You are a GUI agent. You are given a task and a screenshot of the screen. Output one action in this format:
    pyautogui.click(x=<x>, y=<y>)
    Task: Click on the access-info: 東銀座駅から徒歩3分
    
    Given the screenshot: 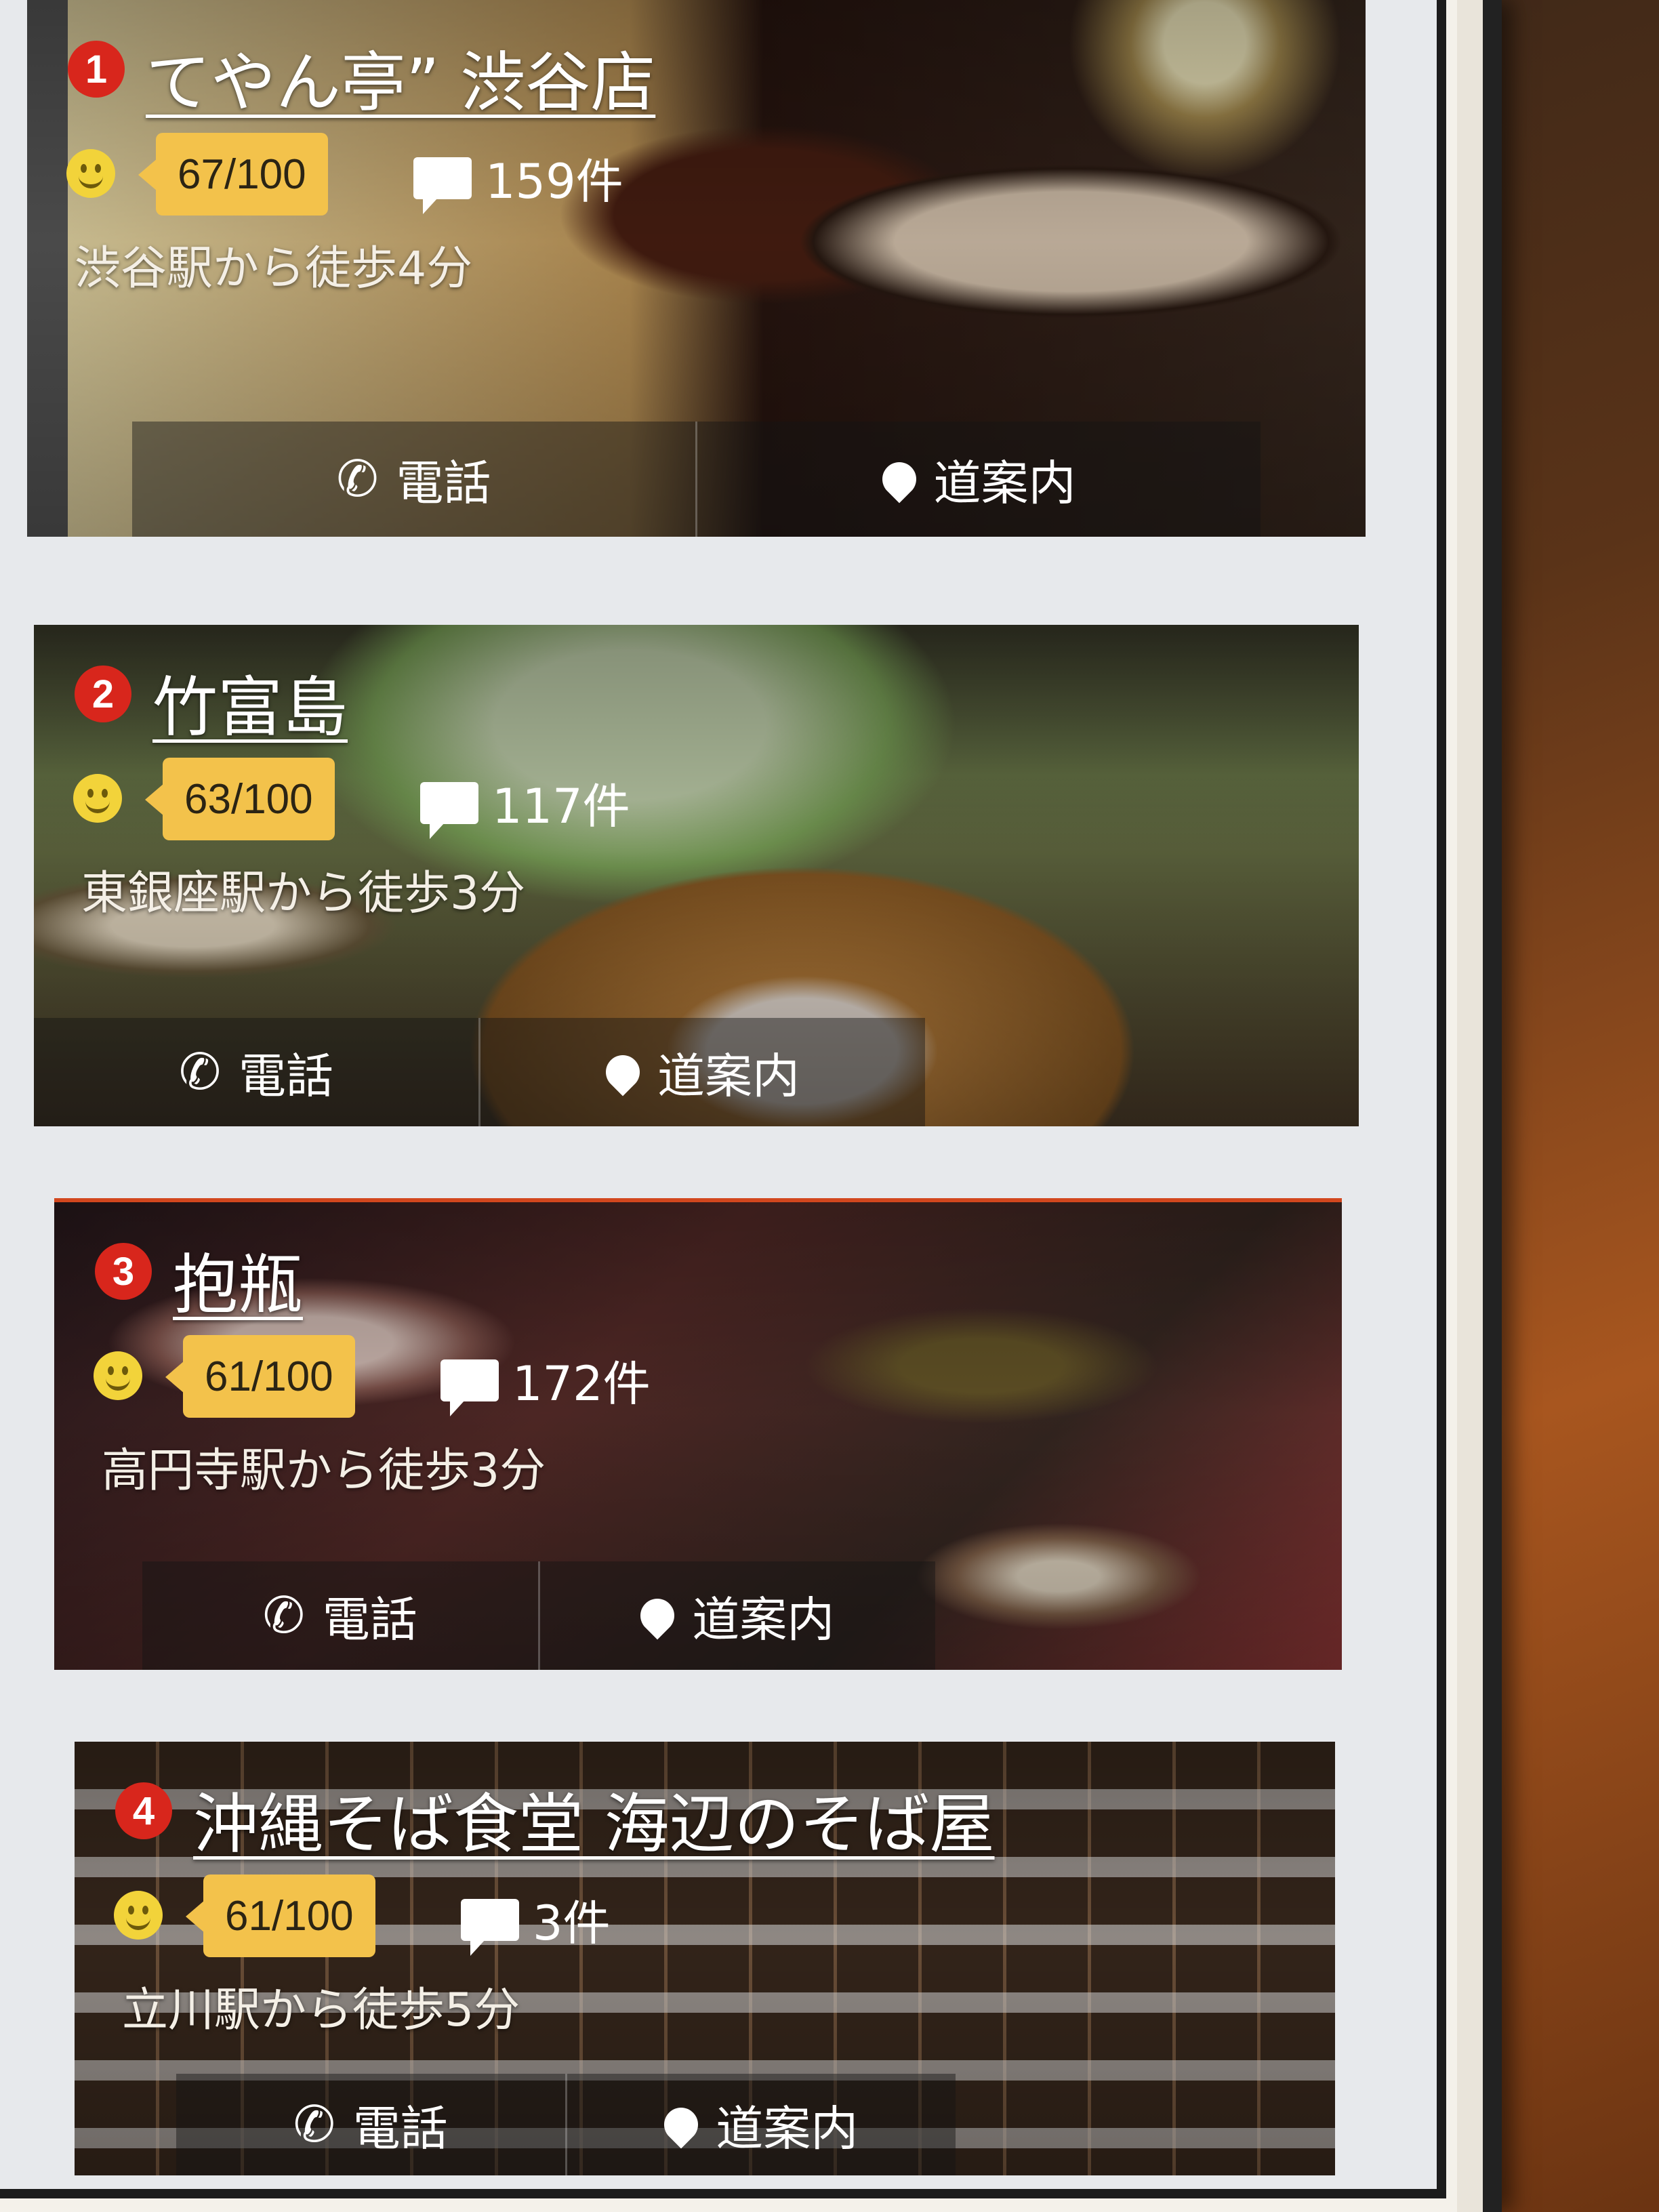 What is the action you would take?
    pyautogui.click(x=303, y=893)
    